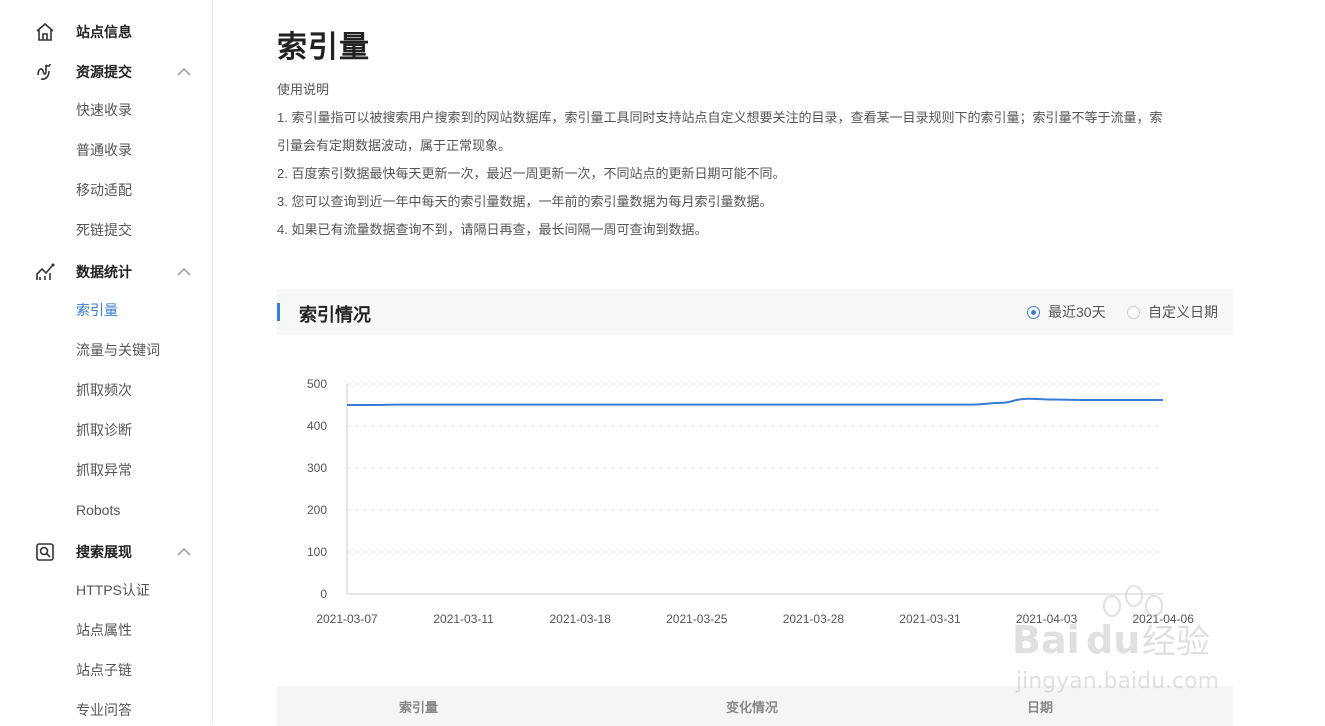 Image resolution: width=1325 pixels, height=726 pixels. I want to click on home-icon, so click(45, 31).